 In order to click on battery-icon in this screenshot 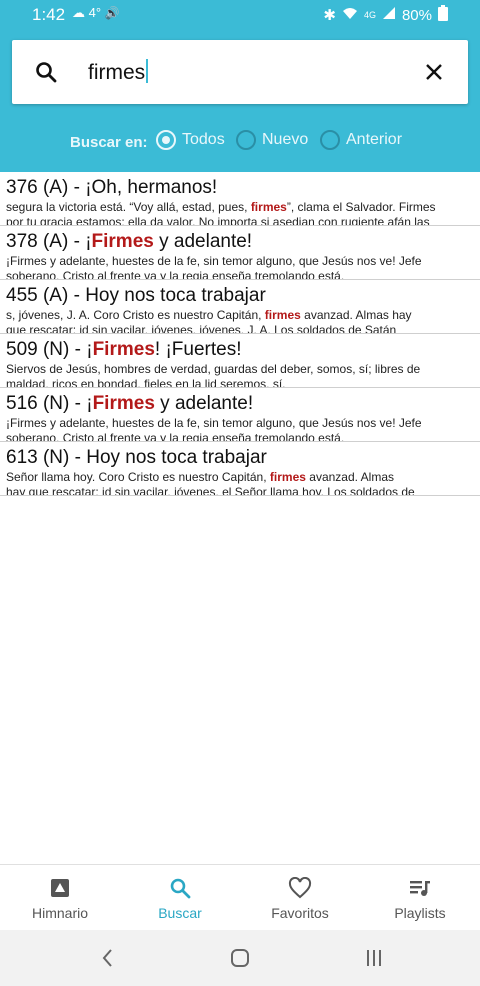, I will do `click(443, 15)`.